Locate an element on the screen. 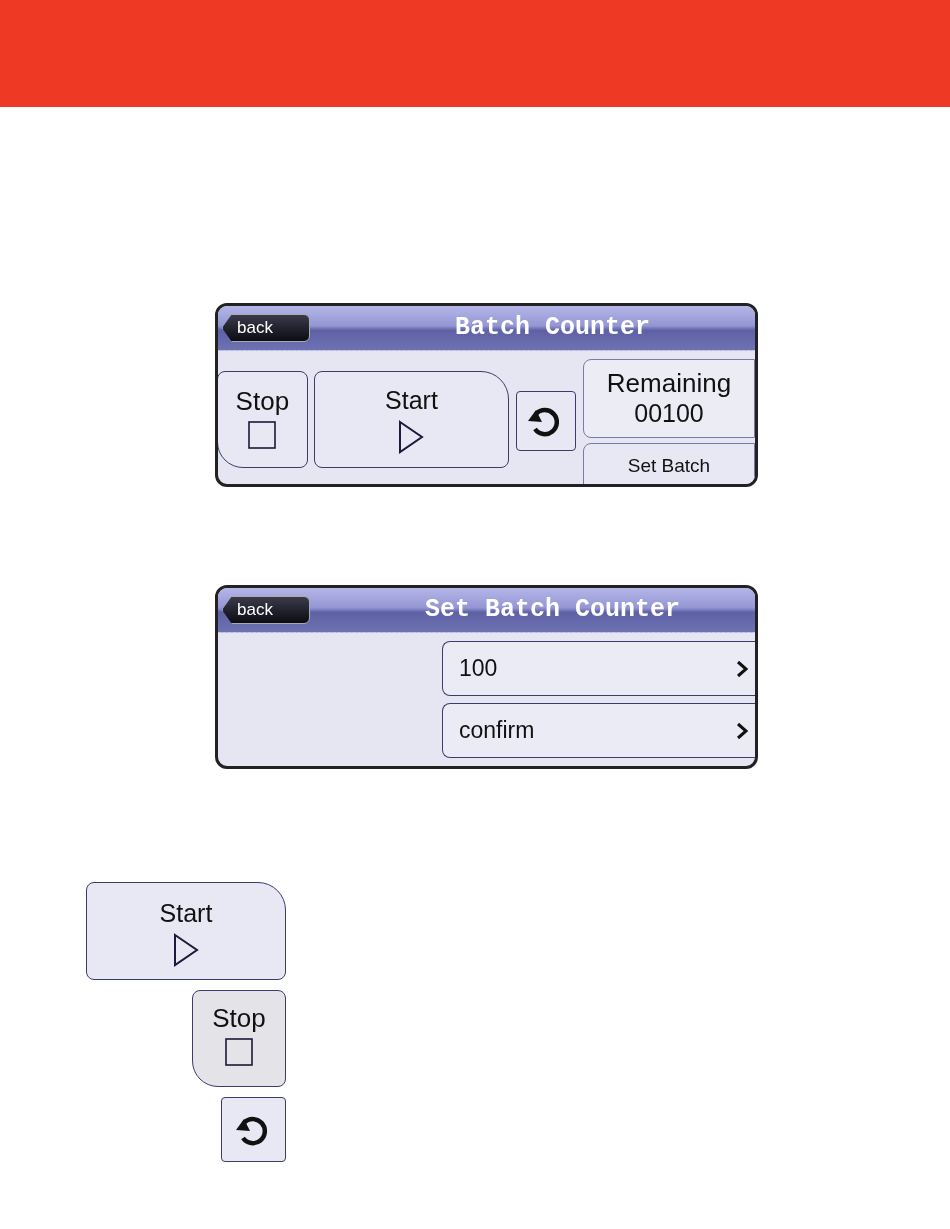  screen-title: Set Batch Counter is located at coordinates (552, 610).